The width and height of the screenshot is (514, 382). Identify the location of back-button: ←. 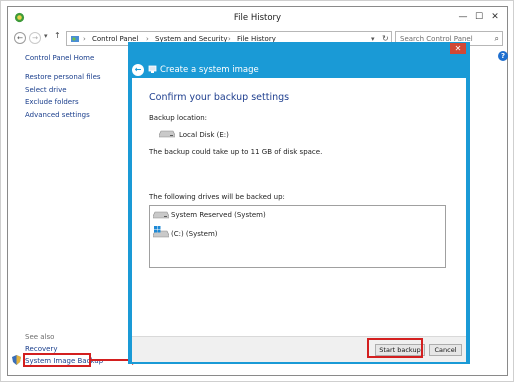
(20, 38).